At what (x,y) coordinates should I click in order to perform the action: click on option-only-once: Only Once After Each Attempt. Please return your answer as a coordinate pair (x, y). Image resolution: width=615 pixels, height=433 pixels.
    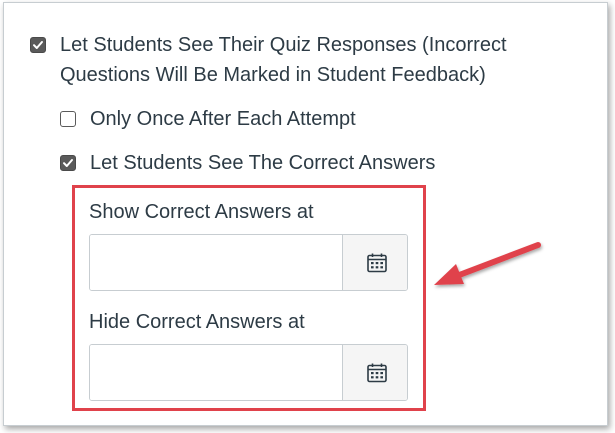
    Looking at the image, I should click on (208, 119).